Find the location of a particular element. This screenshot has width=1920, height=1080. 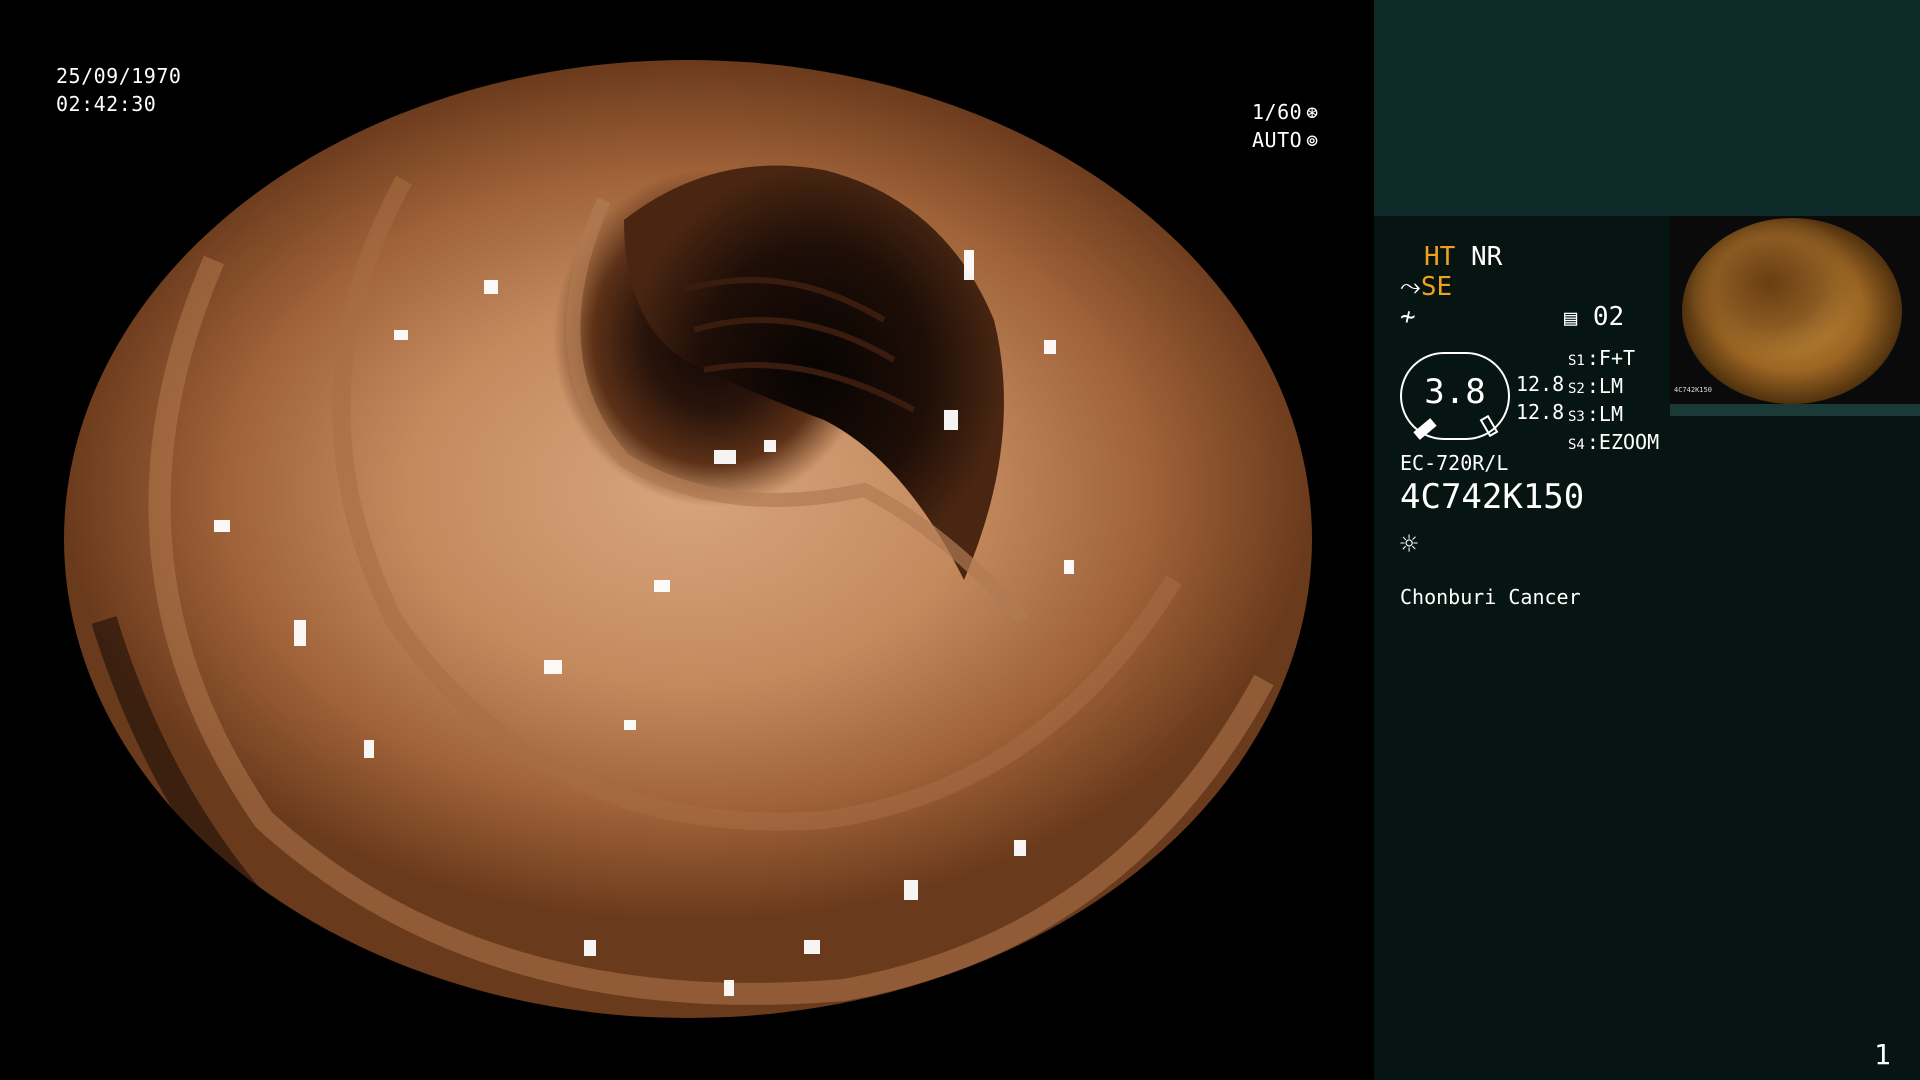

switch-row: S4:EZOOM is located at coordinates (1614, 442).